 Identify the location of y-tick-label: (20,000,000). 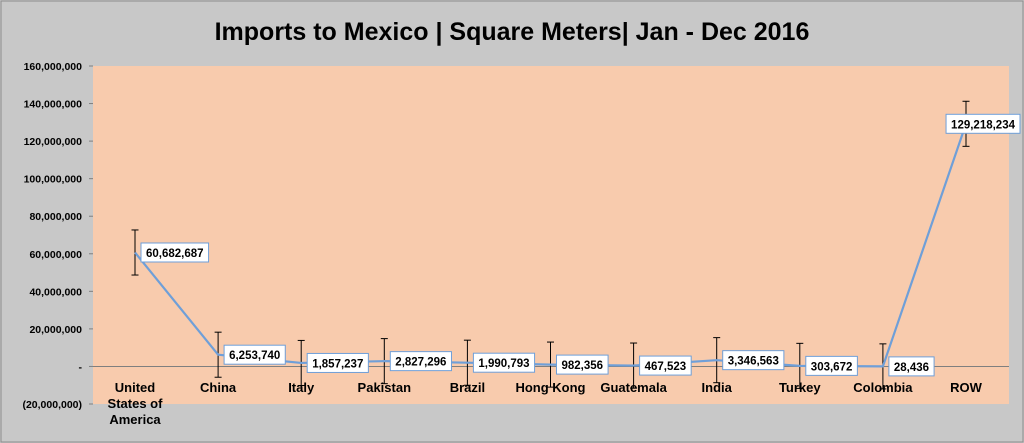
(52, 405).